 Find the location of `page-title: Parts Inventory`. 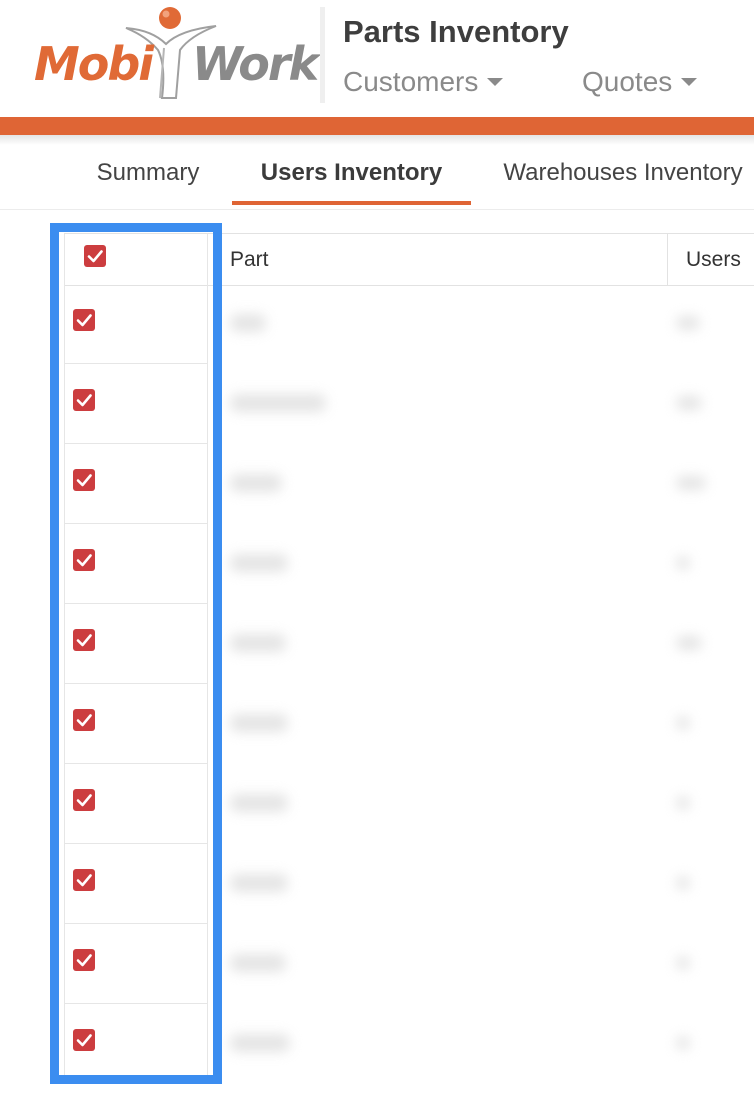

page-title: Parts Inventory is located at coordinates (456, 31).